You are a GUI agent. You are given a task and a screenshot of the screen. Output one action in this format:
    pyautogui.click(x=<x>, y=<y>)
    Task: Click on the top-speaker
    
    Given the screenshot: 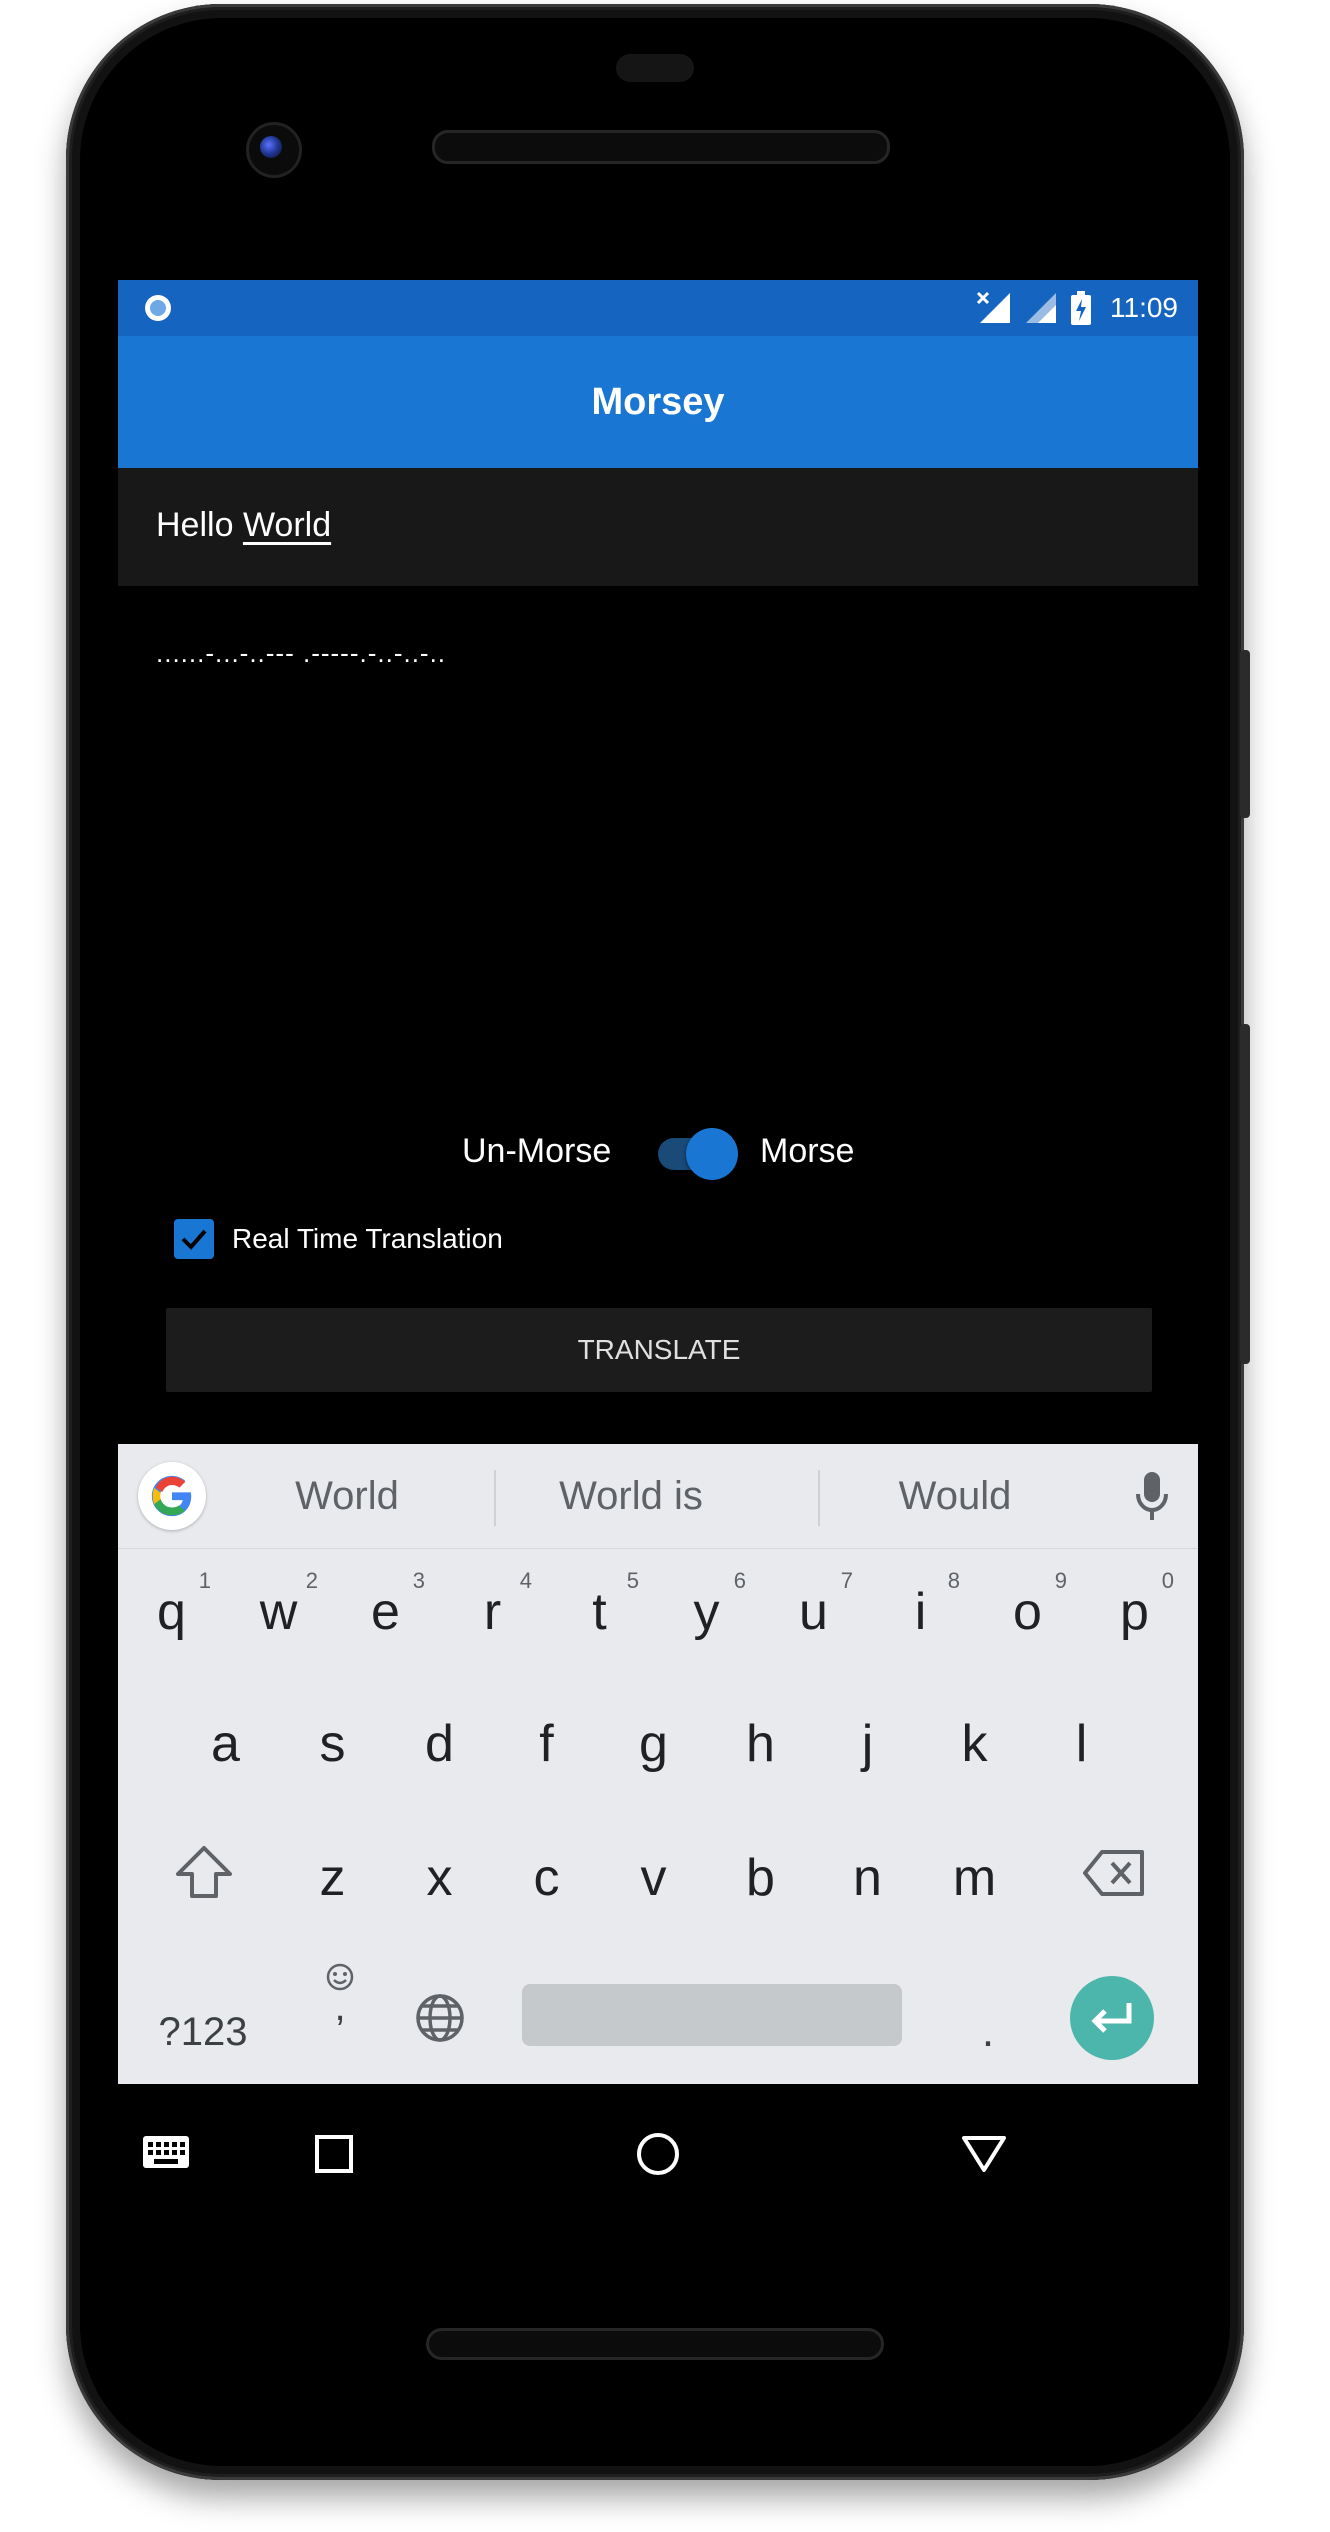 What is the action you would take?
    pyautogui.click(x=661, y=147)
    